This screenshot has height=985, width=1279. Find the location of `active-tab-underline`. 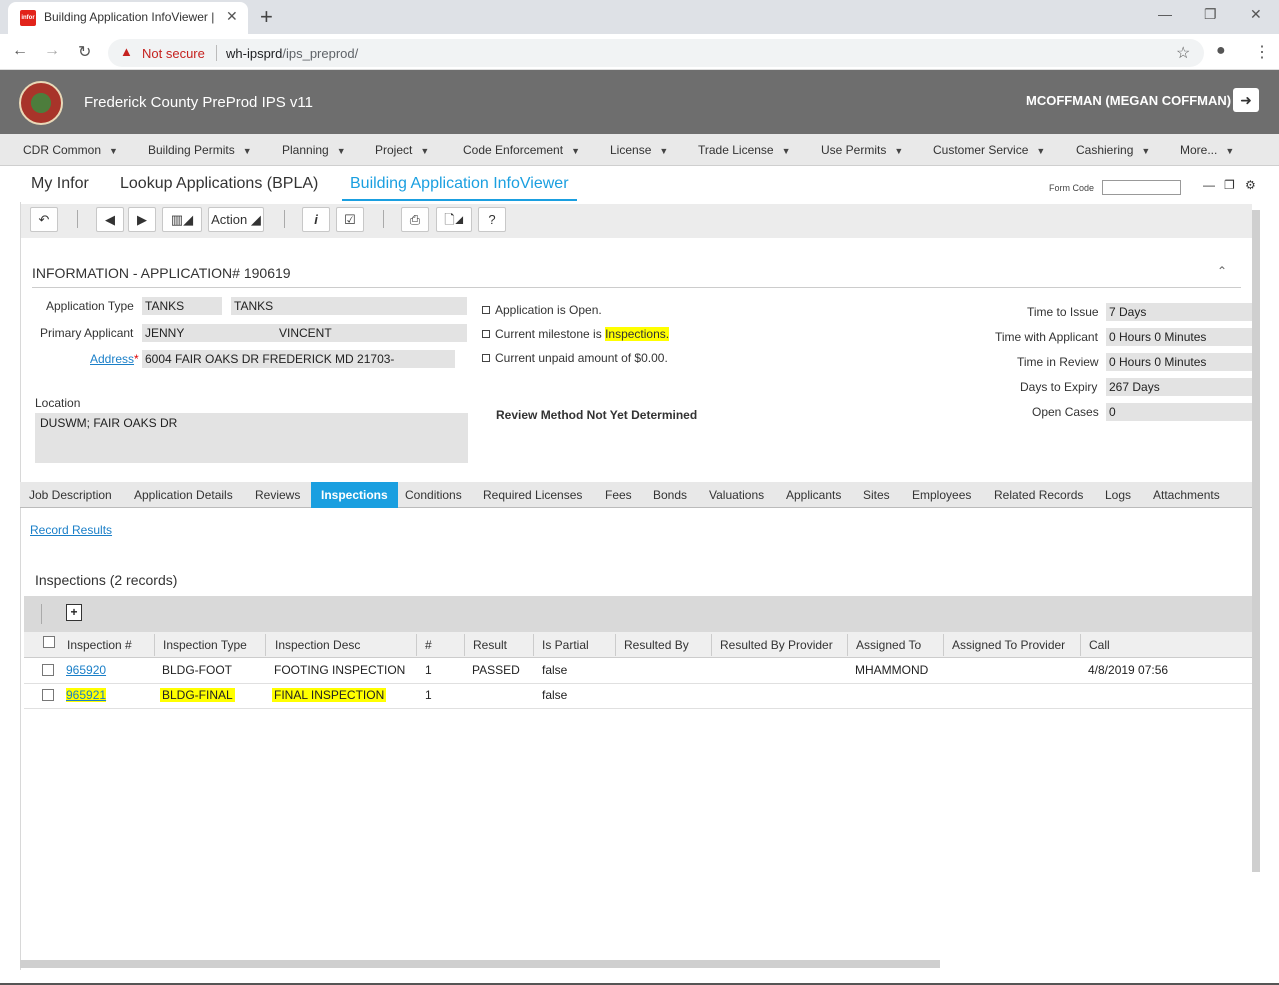

active-tab-underline is located at coordinates (459, 200).